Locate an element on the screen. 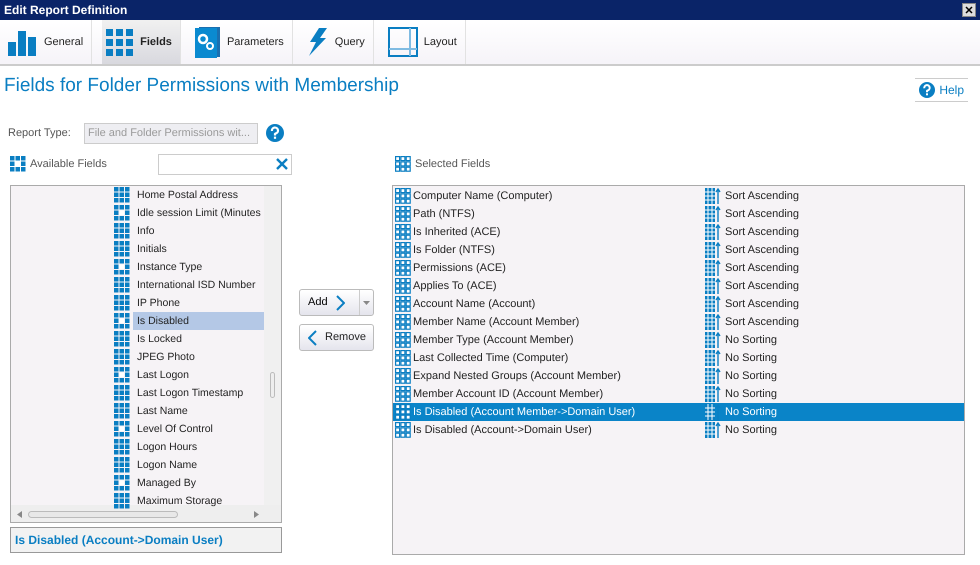 Image resolution: width=980 pixels, height=565 pixels. field-item: Level Of Control is located at coordinates (198, 429).